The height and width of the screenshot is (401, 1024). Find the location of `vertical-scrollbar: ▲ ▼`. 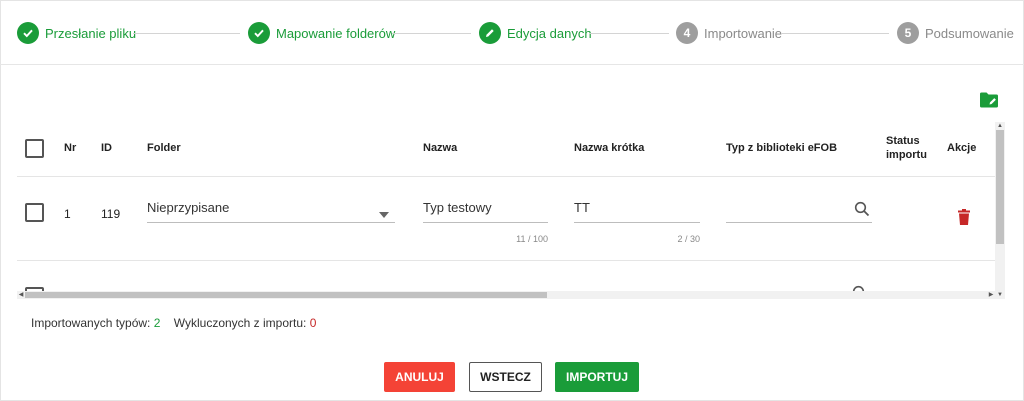

vertical-scrollbar: ▲ ▼ is located at coordinates (1000, 210).